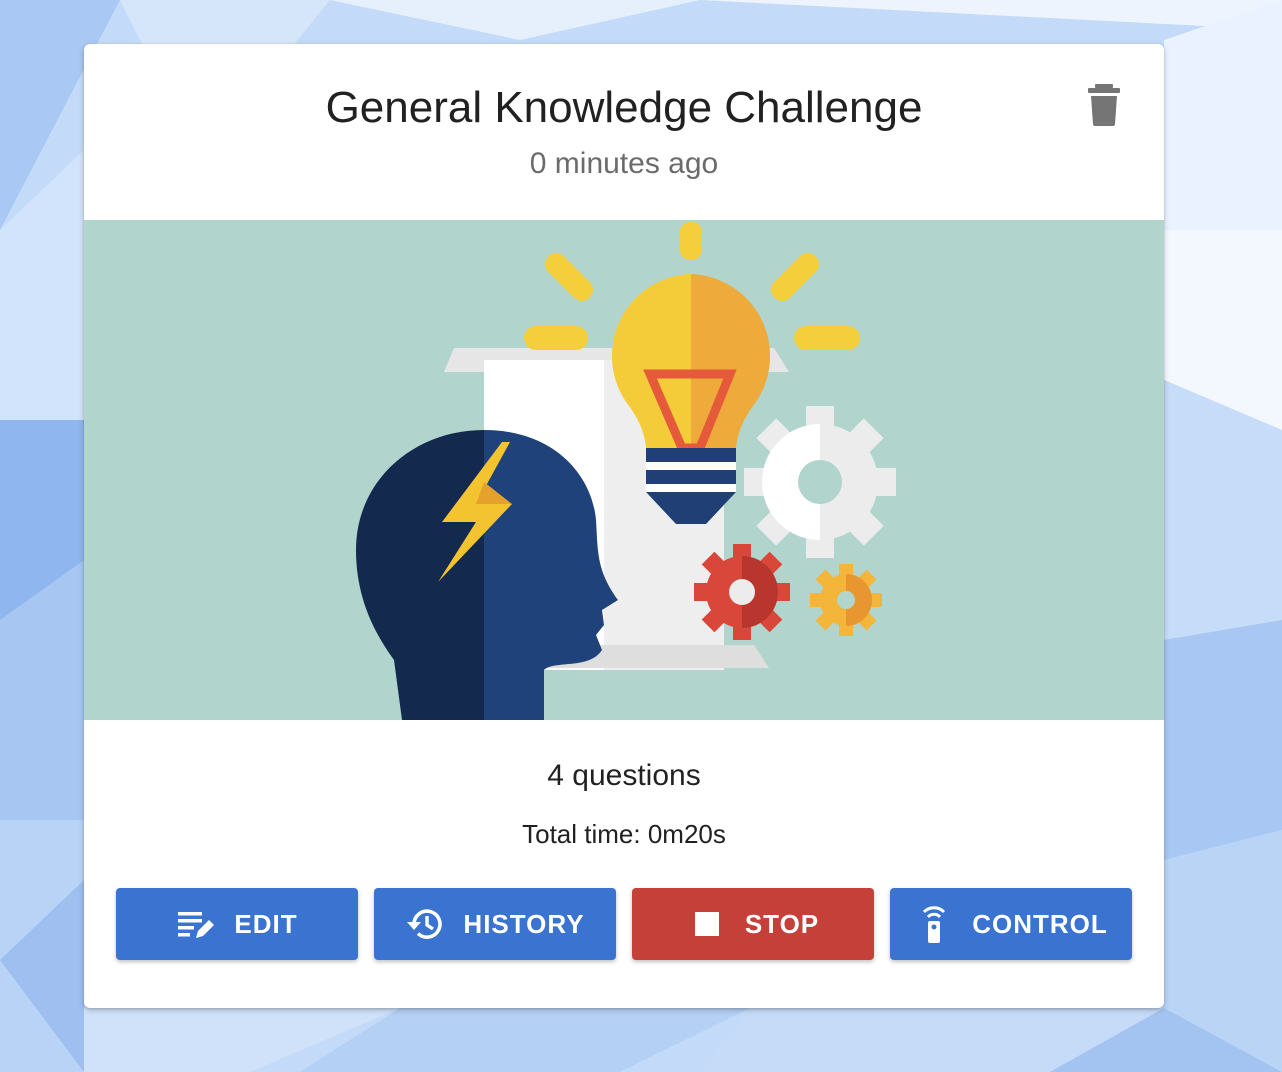 The image size is (1282, 1072). What do you see at coordinates (624, 775) in the screenshot?
I see `question-count: 4 questions` at bounding box center [624, 775].